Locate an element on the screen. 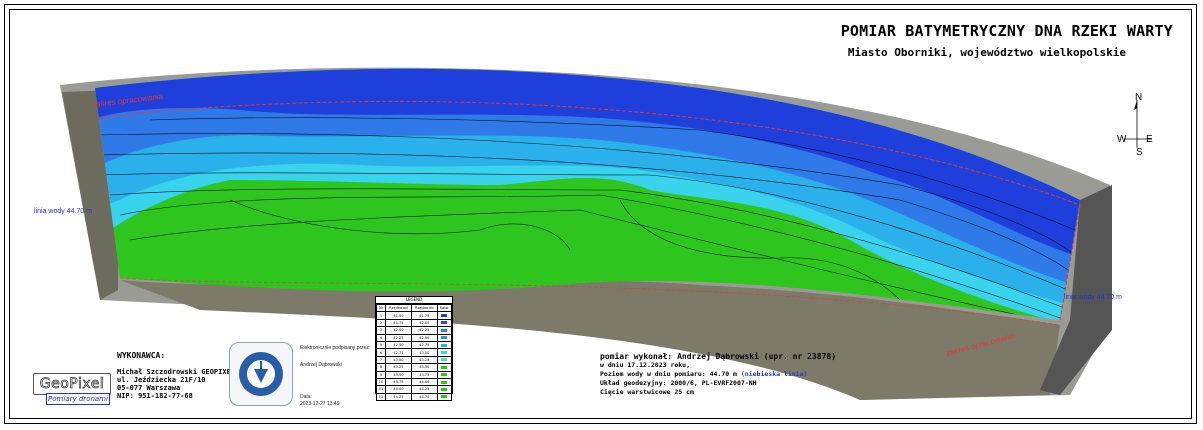 This screenshot has width=1203, height=430. legend-cell-to: 42.75 is located at coordinates (424, 345).